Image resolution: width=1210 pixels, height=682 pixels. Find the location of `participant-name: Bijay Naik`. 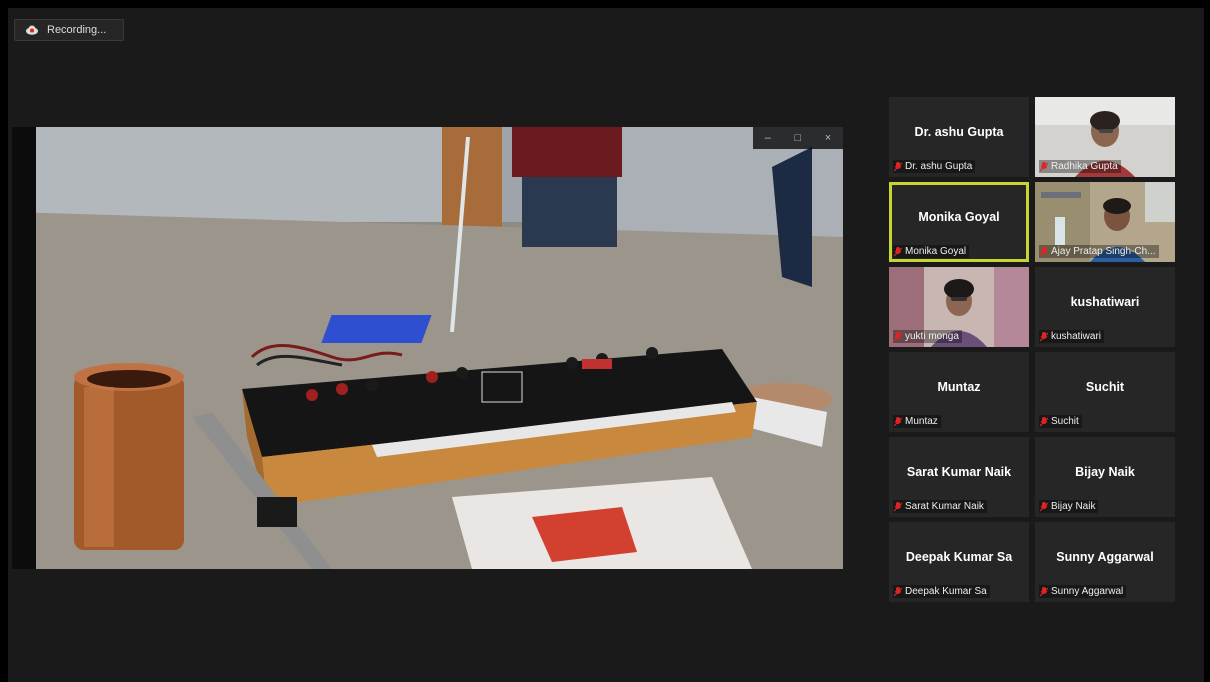

participant-name: Bijay Naik is located at coordinates (1073, 506).